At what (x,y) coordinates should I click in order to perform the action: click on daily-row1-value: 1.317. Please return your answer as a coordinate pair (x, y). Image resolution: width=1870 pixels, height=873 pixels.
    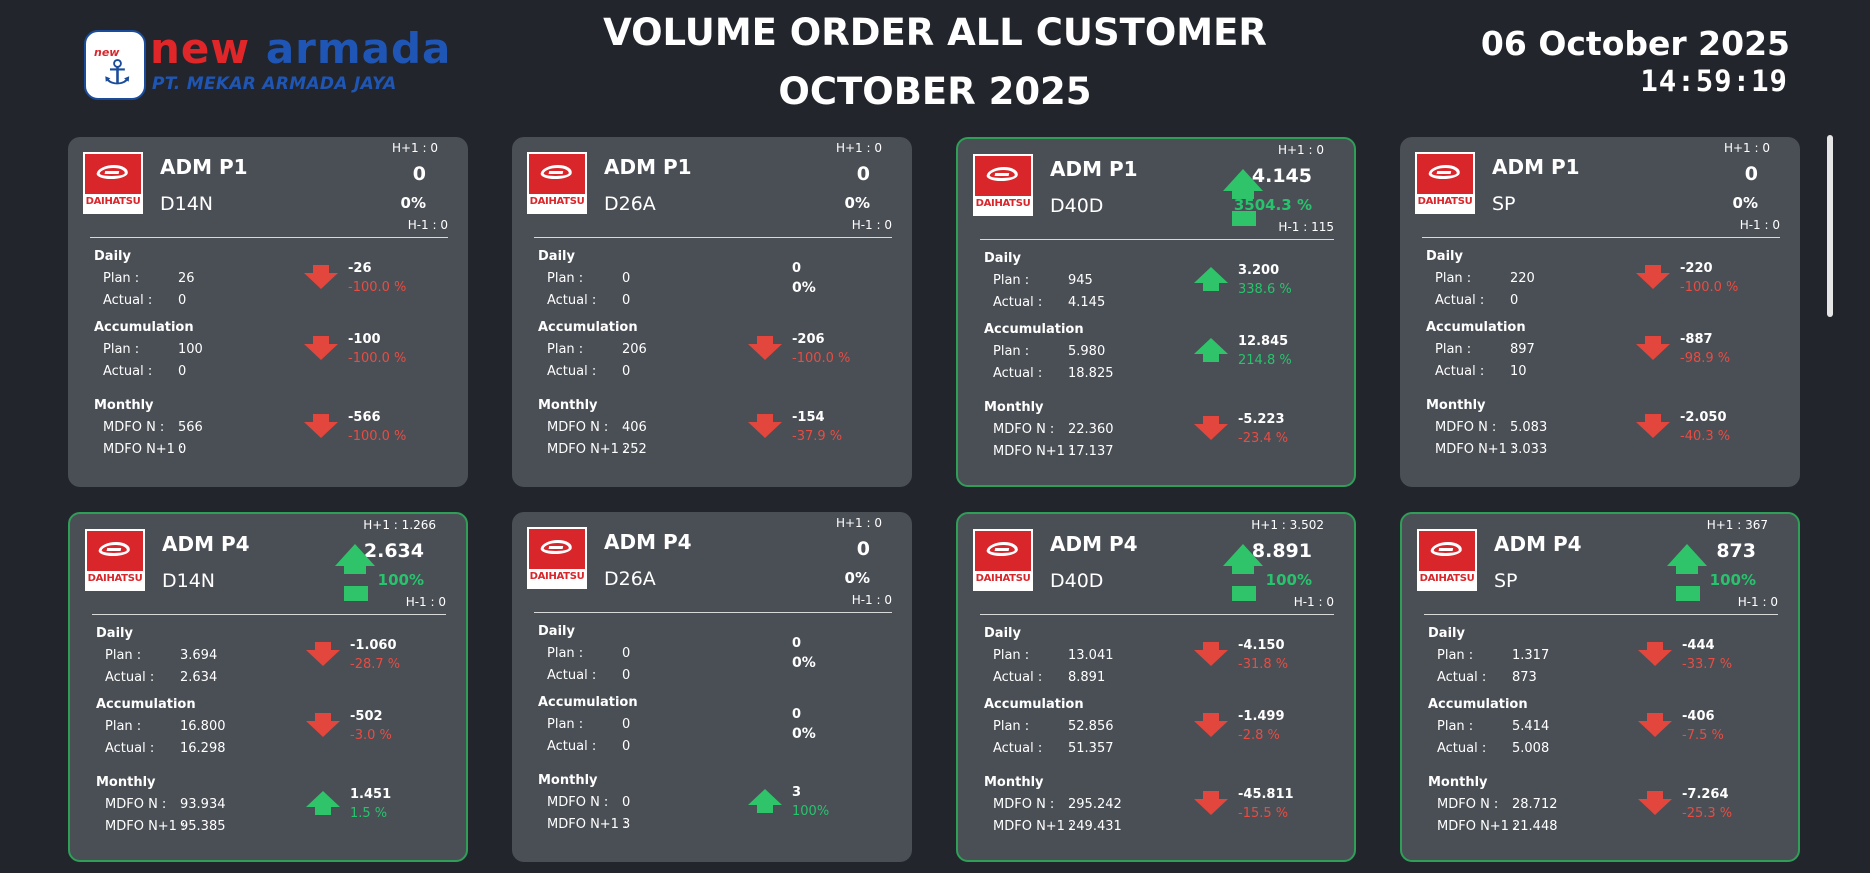
    Looking at the image, I should click on (1531, 655).